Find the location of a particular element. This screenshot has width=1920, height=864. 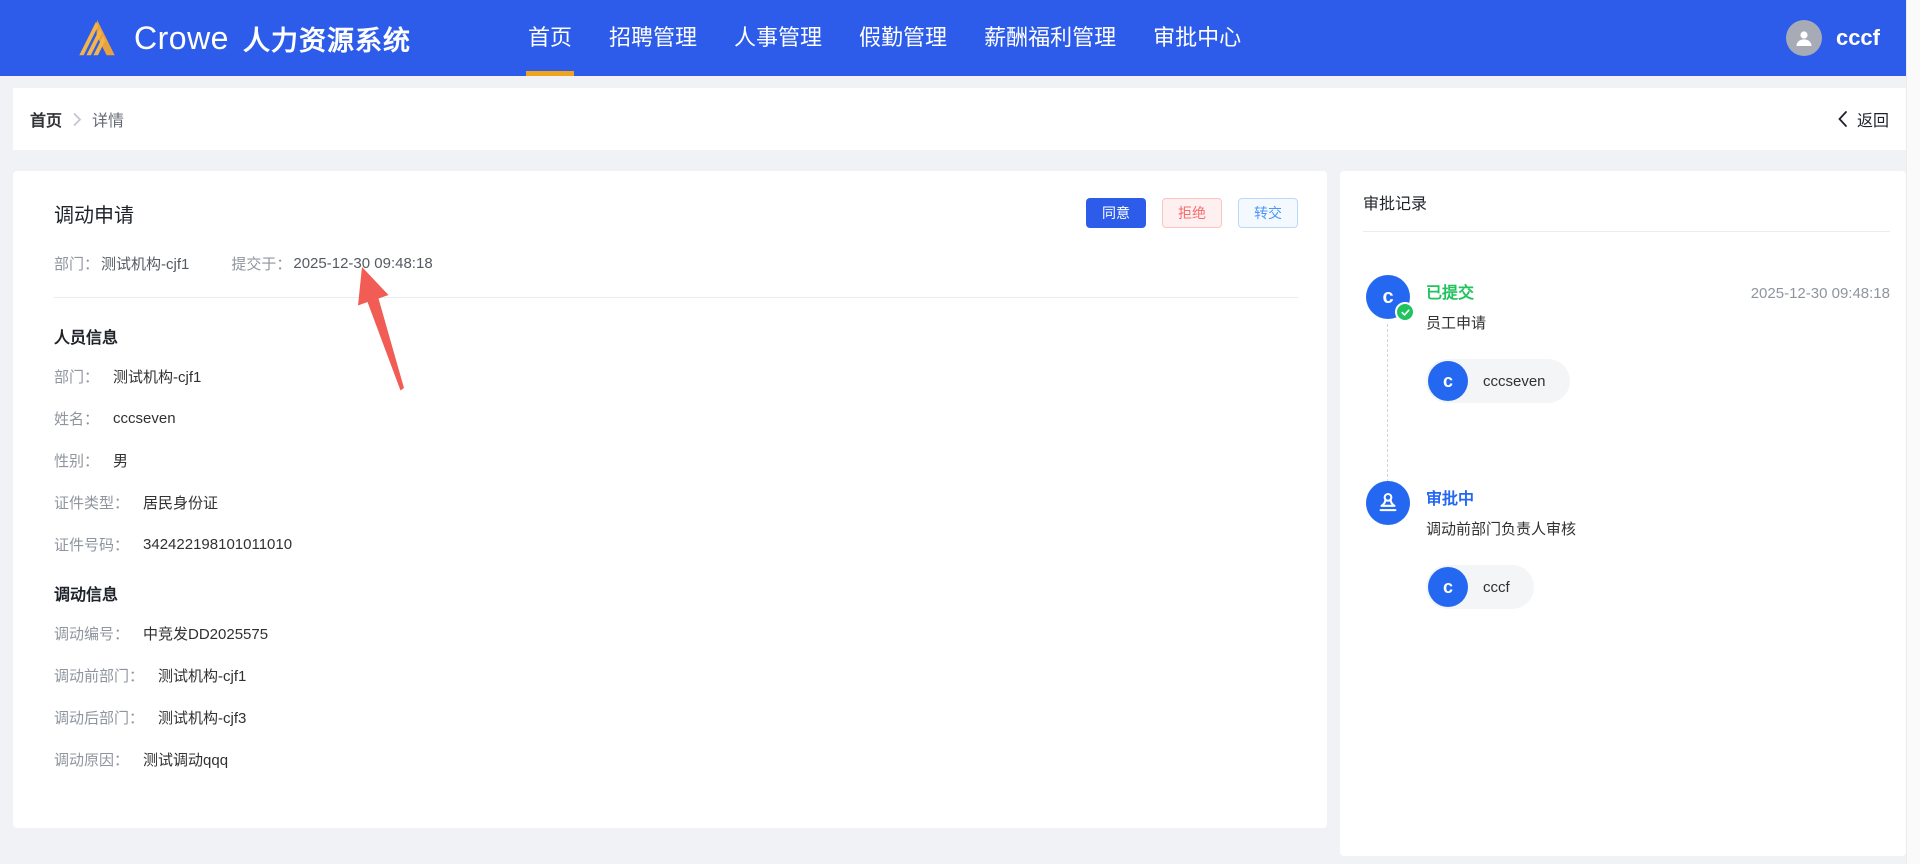

field-row: 调动后部门： 测试机构-cjf3 is located at coordinates (676, 717).